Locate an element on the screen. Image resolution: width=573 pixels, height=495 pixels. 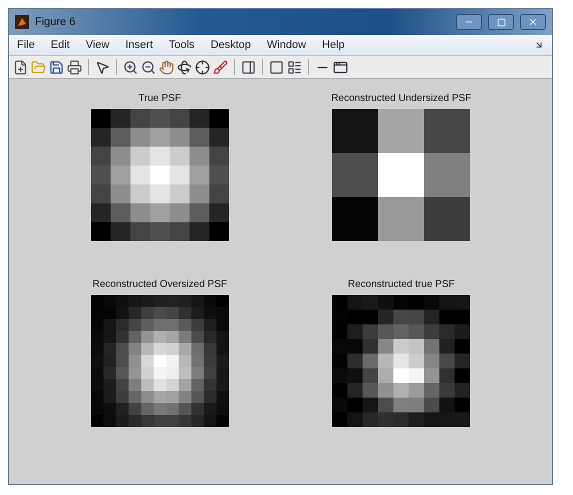
zoom-in-icon is located at coordinates (130, 67).